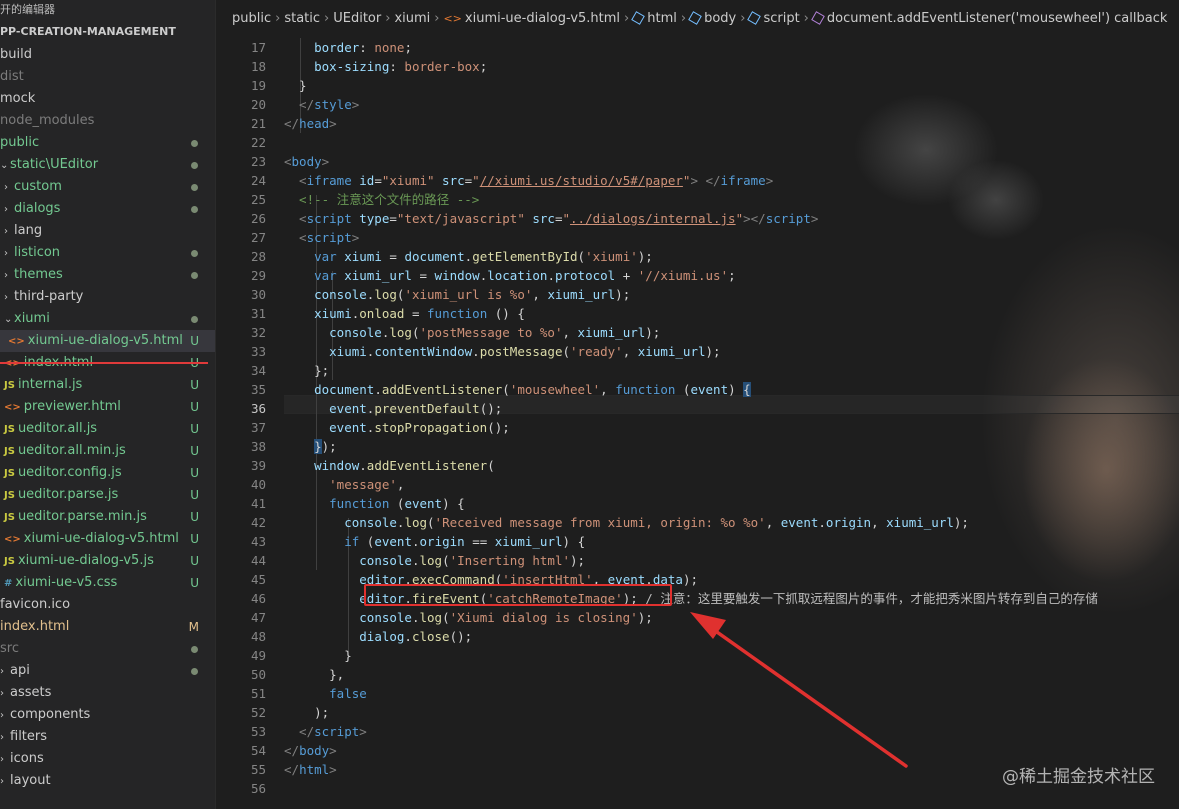  I want to click on code-line: false, so click(691, 693).